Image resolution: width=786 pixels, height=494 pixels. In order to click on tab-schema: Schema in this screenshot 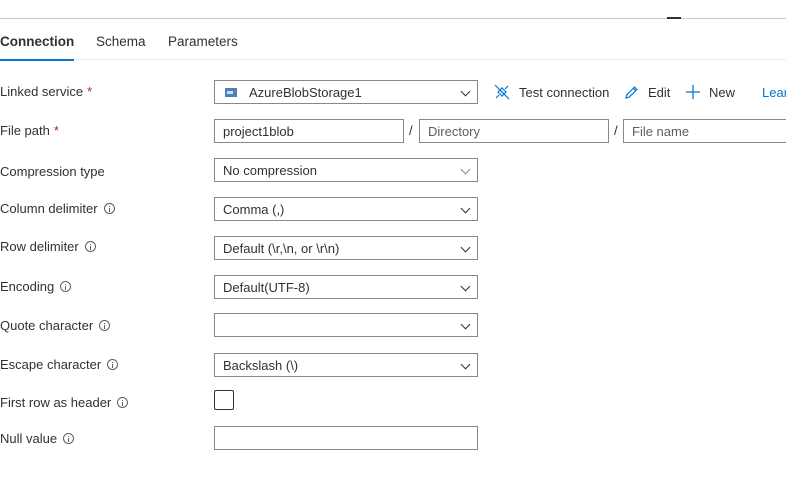, I will do `click(121, 43)`.